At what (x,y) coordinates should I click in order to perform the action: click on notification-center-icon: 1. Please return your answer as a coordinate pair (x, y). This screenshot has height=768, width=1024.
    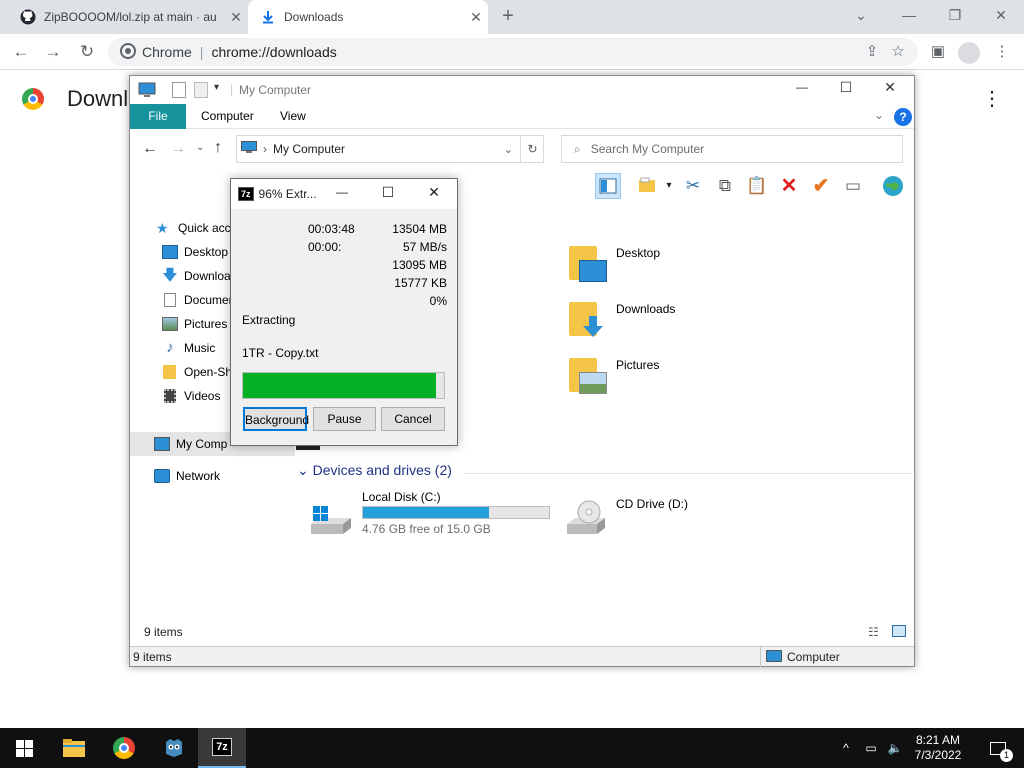
    Looking at the image, I should click on (998, 748).